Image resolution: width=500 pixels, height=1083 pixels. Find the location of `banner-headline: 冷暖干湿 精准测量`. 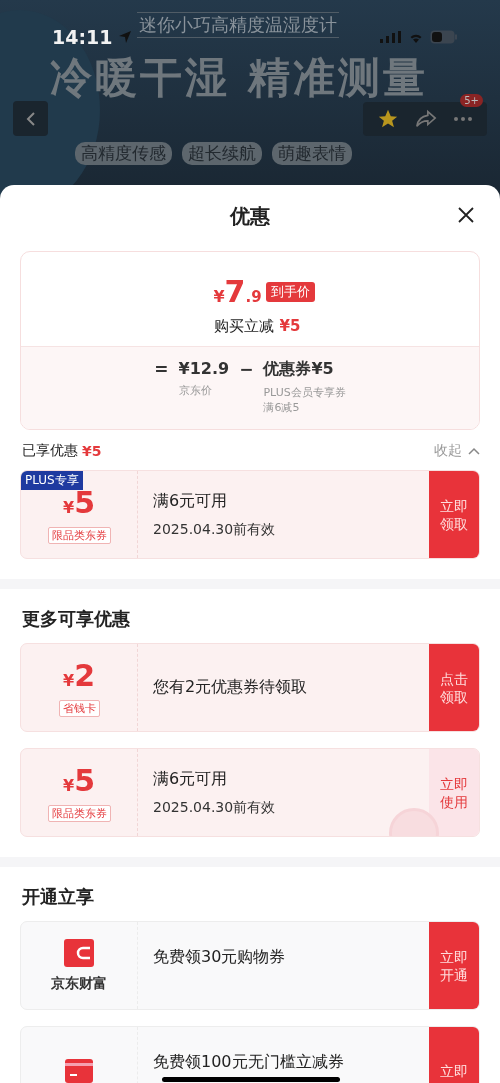

banner-headline: 冷暖干湿 精准测量 is located at coordinates (239, 78).